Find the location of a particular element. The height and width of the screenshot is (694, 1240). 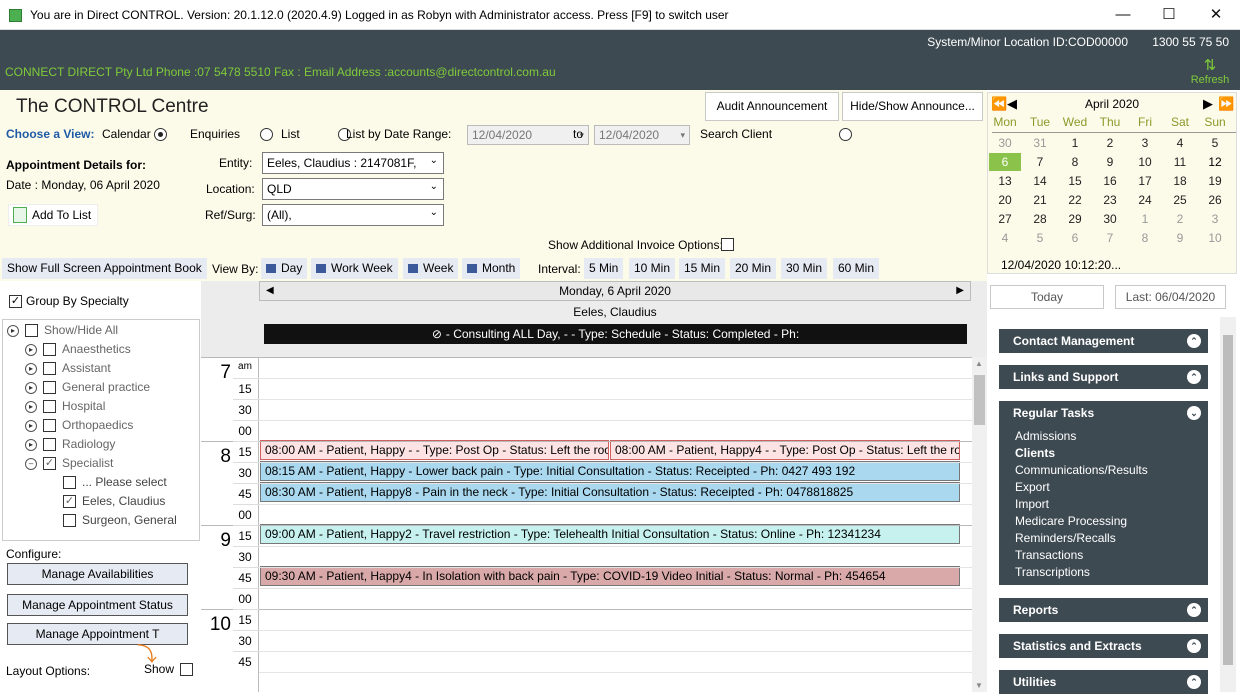

calendar-day: 26 is located at coordinates (1215, 200).